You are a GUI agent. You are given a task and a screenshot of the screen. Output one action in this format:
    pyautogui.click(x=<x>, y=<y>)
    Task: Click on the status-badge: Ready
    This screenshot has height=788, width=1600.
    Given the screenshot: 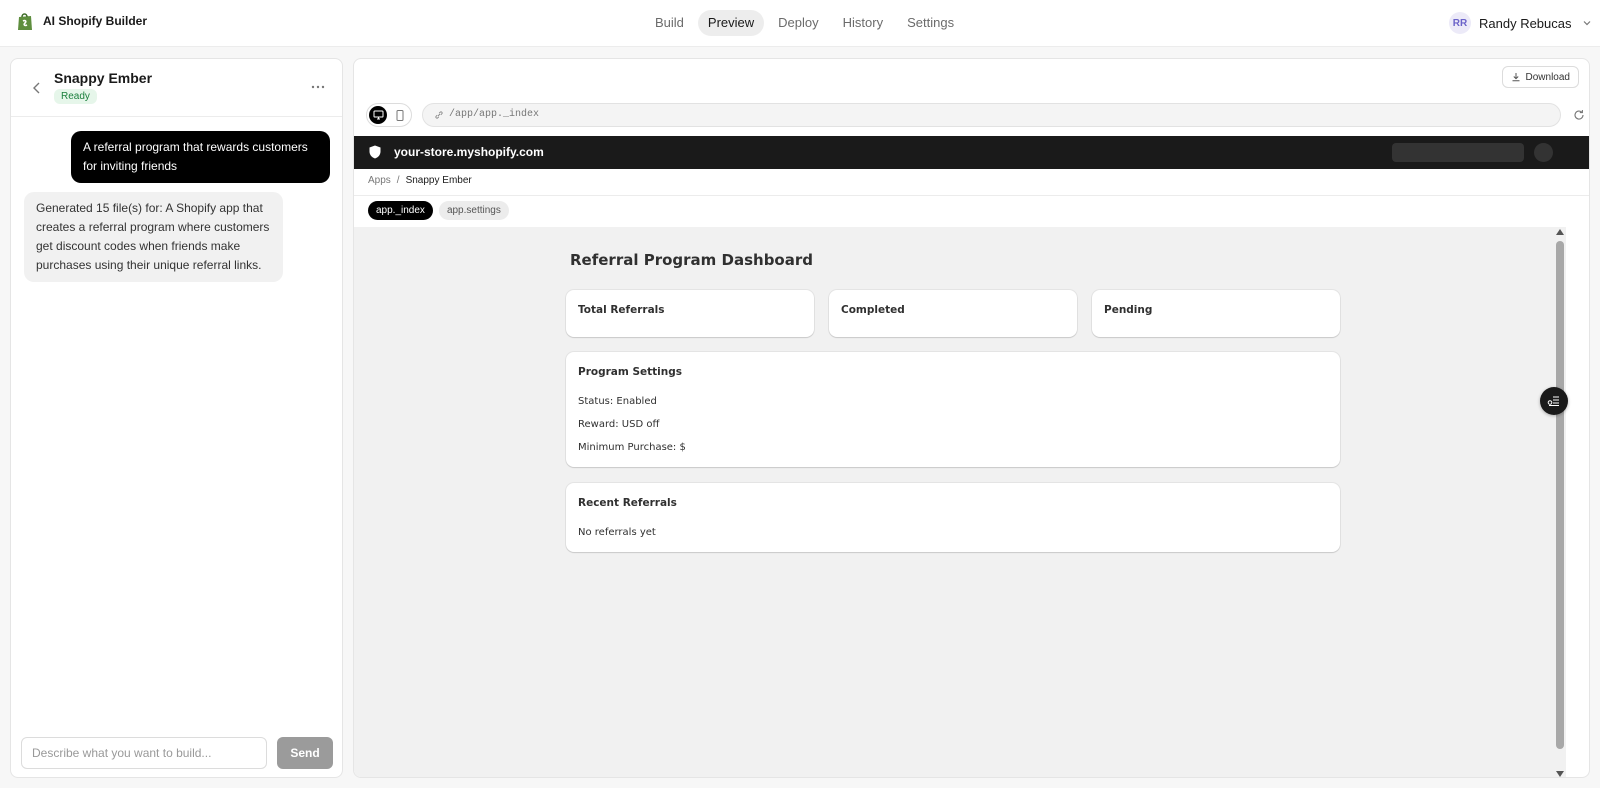 What is the action you would take?
    pyautogui.click(x=75, y=96)
    